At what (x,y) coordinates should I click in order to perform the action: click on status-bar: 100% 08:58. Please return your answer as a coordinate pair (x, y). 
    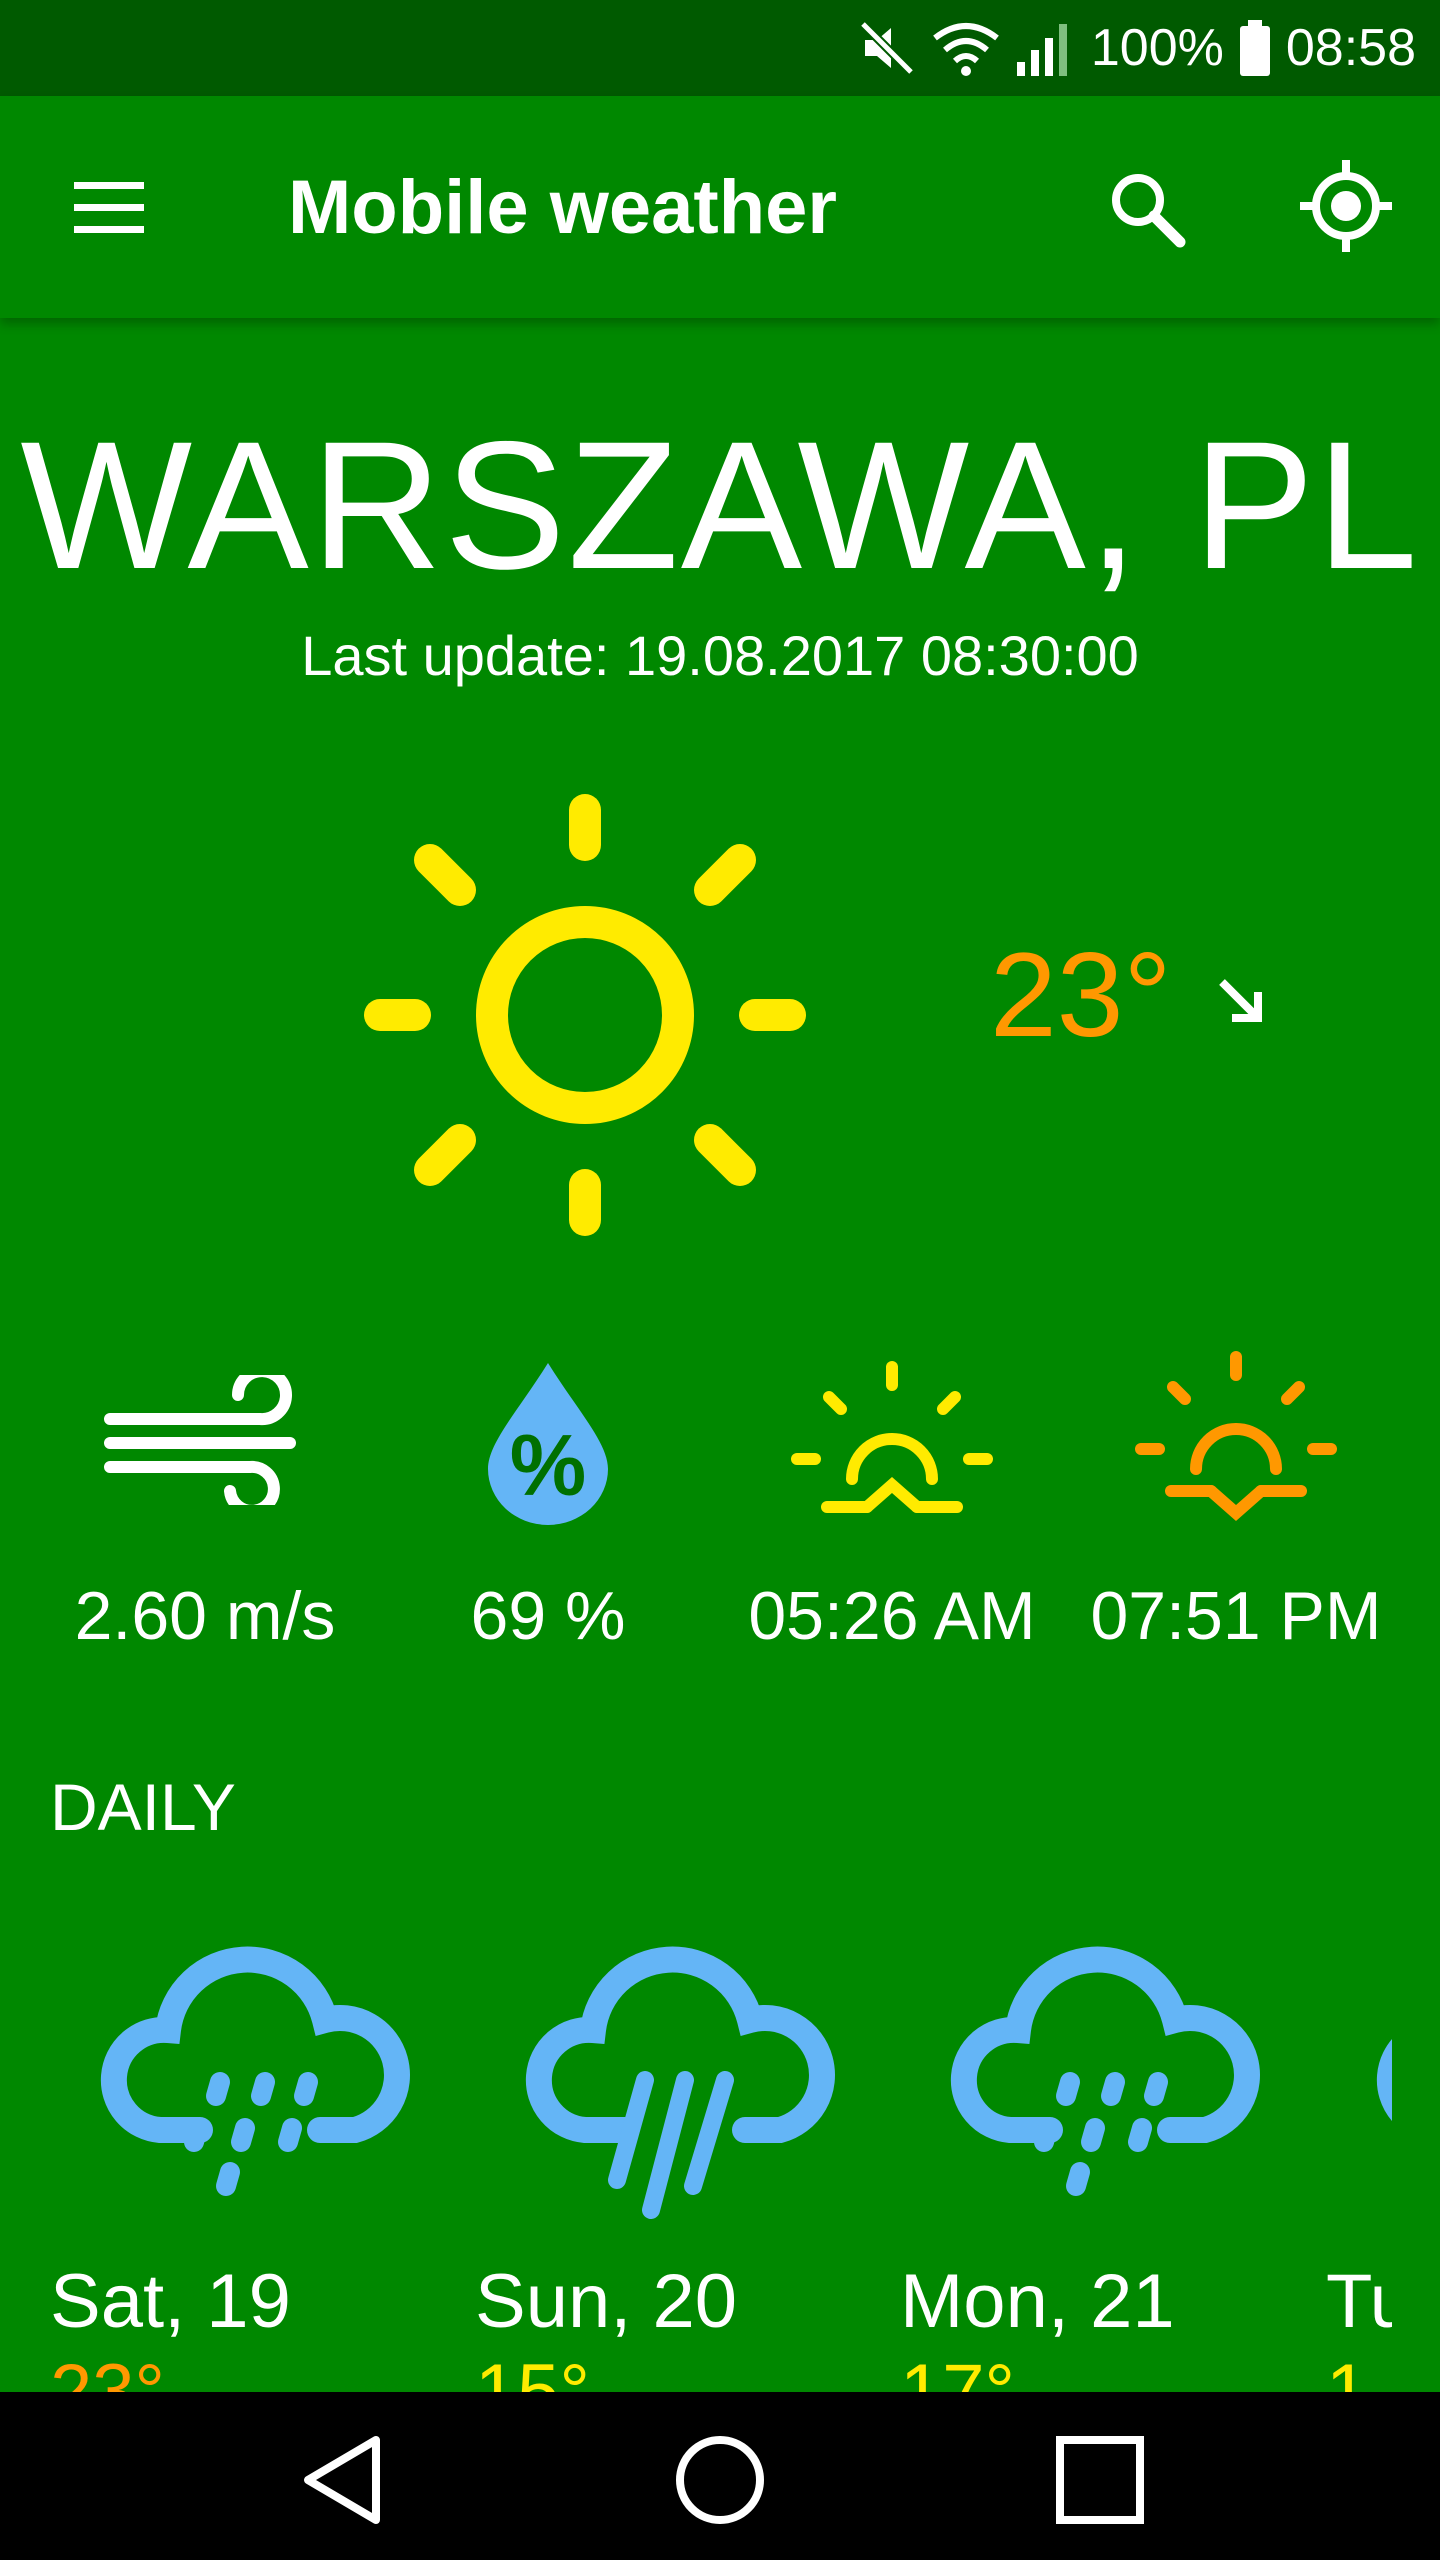
    Looking at the image, I should click on (720, 48).